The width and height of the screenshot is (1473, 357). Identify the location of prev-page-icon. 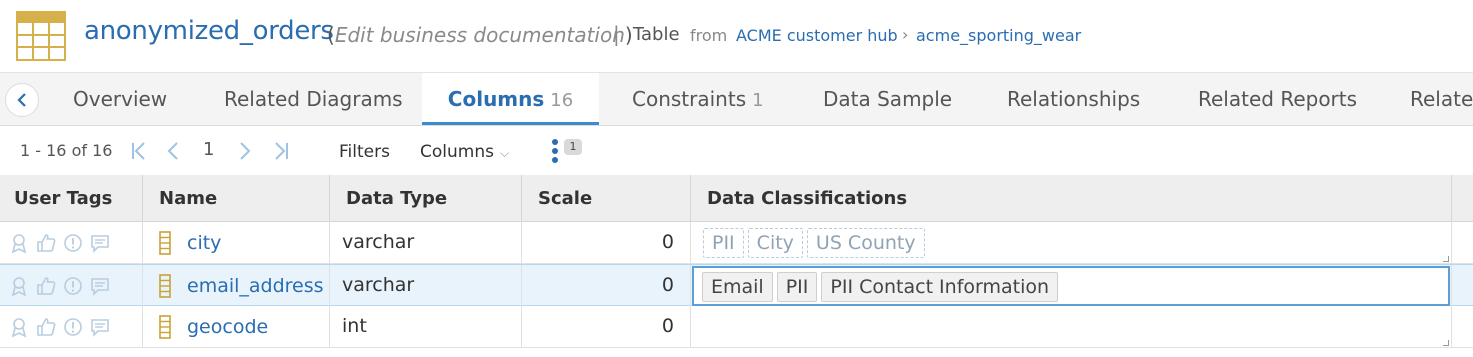
(173, 151).